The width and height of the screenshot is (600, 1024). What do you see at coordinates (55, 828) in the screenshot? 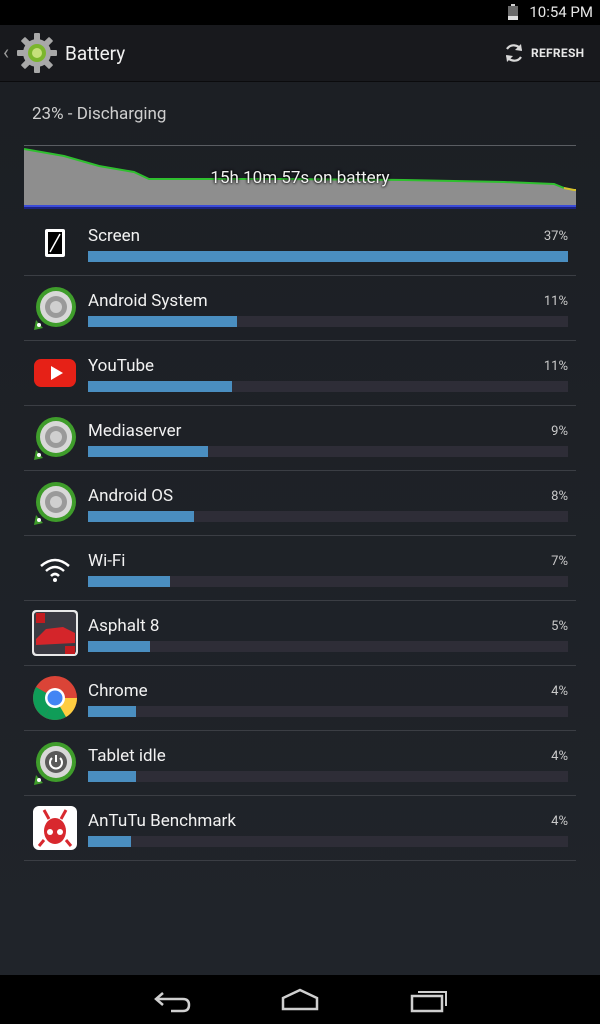
I see `antutu-icon` at bounding box center [55, 828].